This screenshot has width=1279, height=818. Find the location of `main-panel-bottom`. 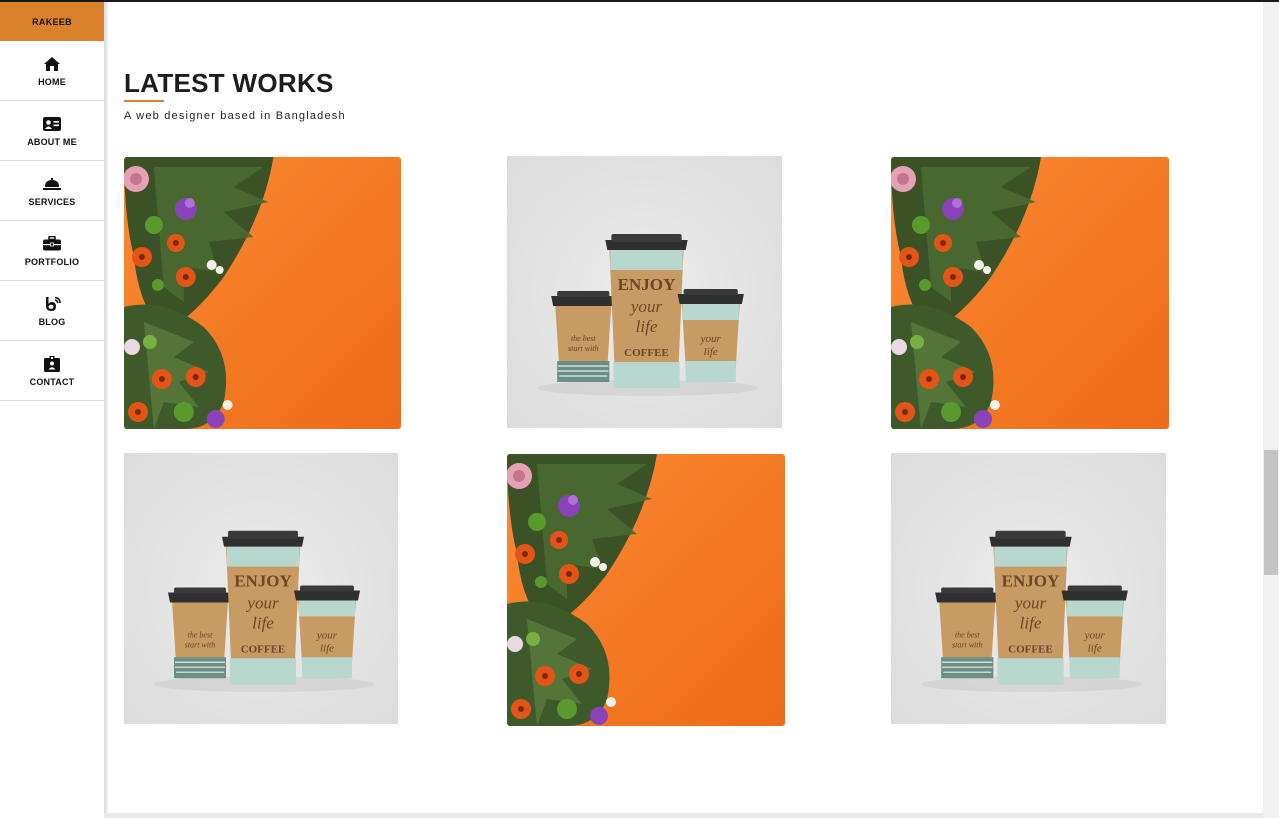

main-panel-bottom is located at coordinates (691, 815).